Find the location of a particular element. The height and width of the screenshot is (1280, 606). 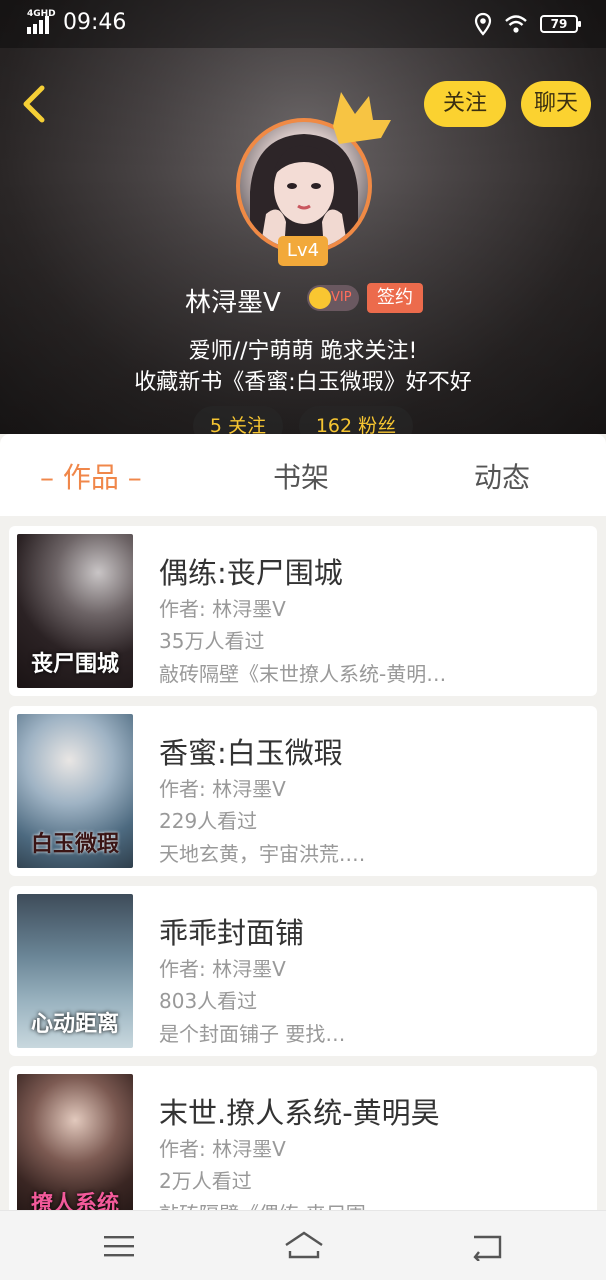

cover-text: 丧尸围城 is located at coordinates (74, 664).